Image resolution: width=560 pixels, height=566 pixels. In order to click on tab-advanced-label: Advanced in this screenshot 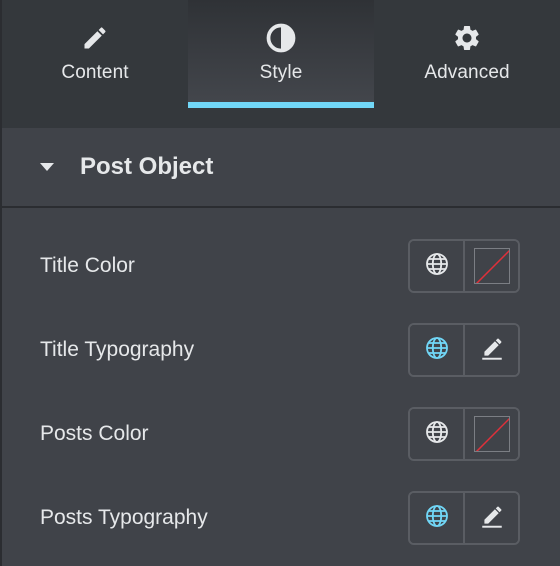, I will do `click(467, 72)`.